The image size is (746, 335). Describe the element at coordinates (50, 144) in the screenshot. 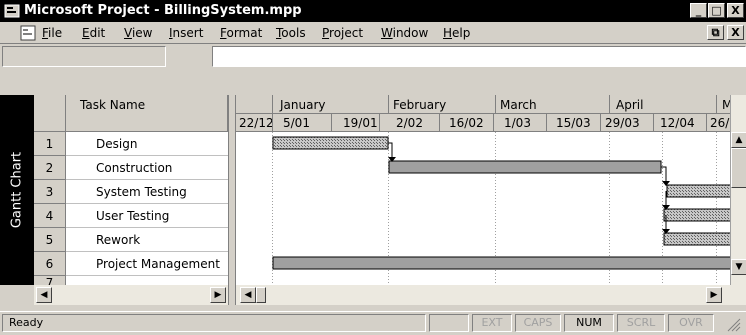

I see `row-number: 1` at that location.